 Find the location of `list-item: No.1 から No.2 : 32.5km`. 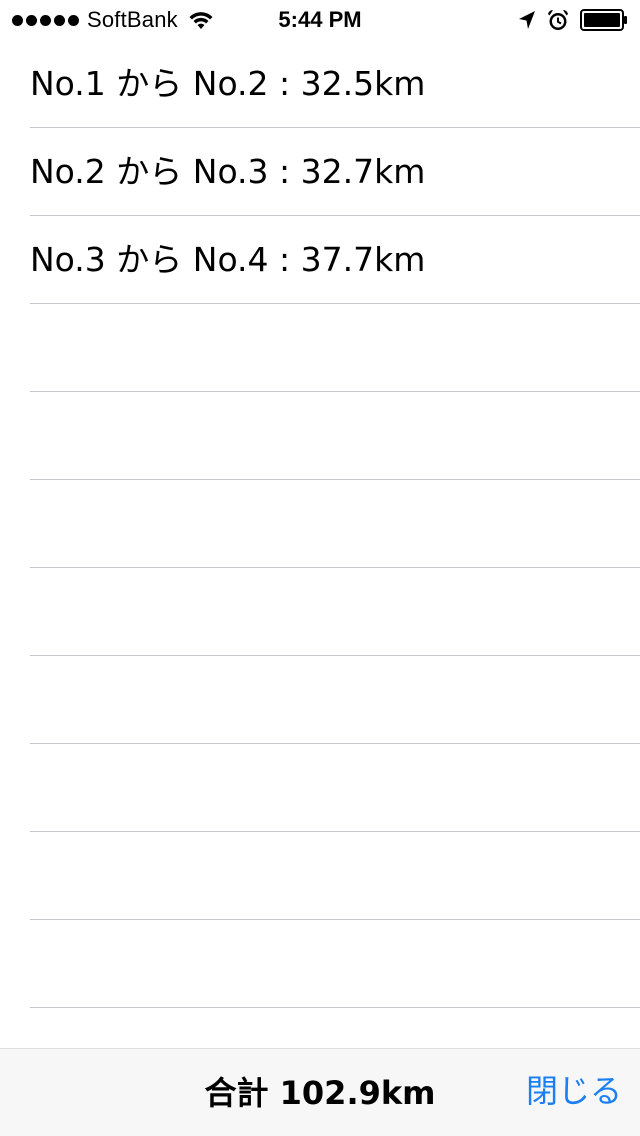

list-item: No.1 から No.2 : 32.5km is located at coordinates (335, 84).